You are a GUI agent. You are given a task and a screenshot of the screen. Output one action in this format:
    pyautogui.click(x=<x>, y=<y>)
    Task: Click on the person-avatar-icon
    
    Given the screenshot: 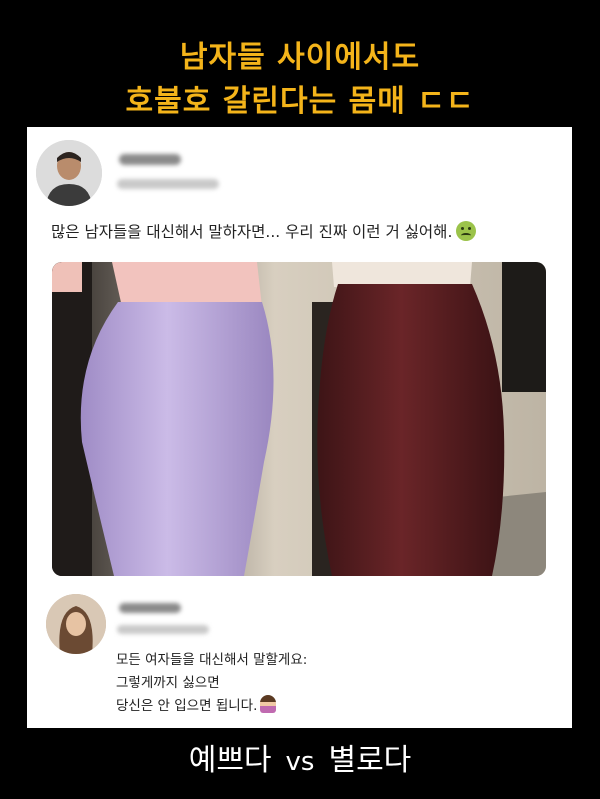 What is the action you would take?
    pyautogui.click(x=69, y=173)
    